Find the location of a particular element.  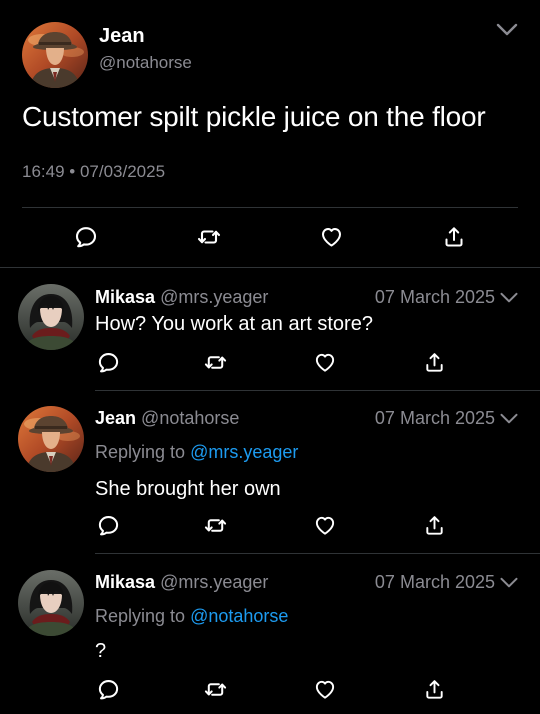

reply-text: ? is located at coordinates (101, 651).